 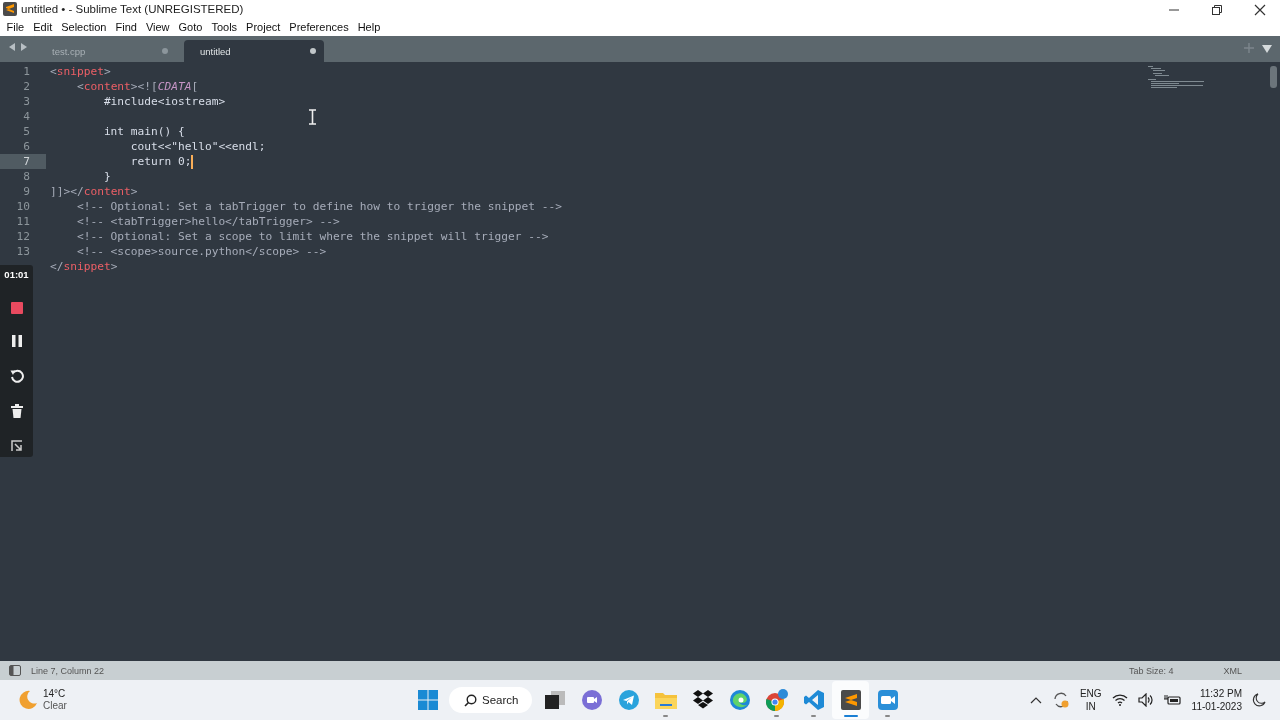 What do you see at coordinates (813, 700) in the screenshot?
I see `code-editor-icon` at bounding box center [813, 700].